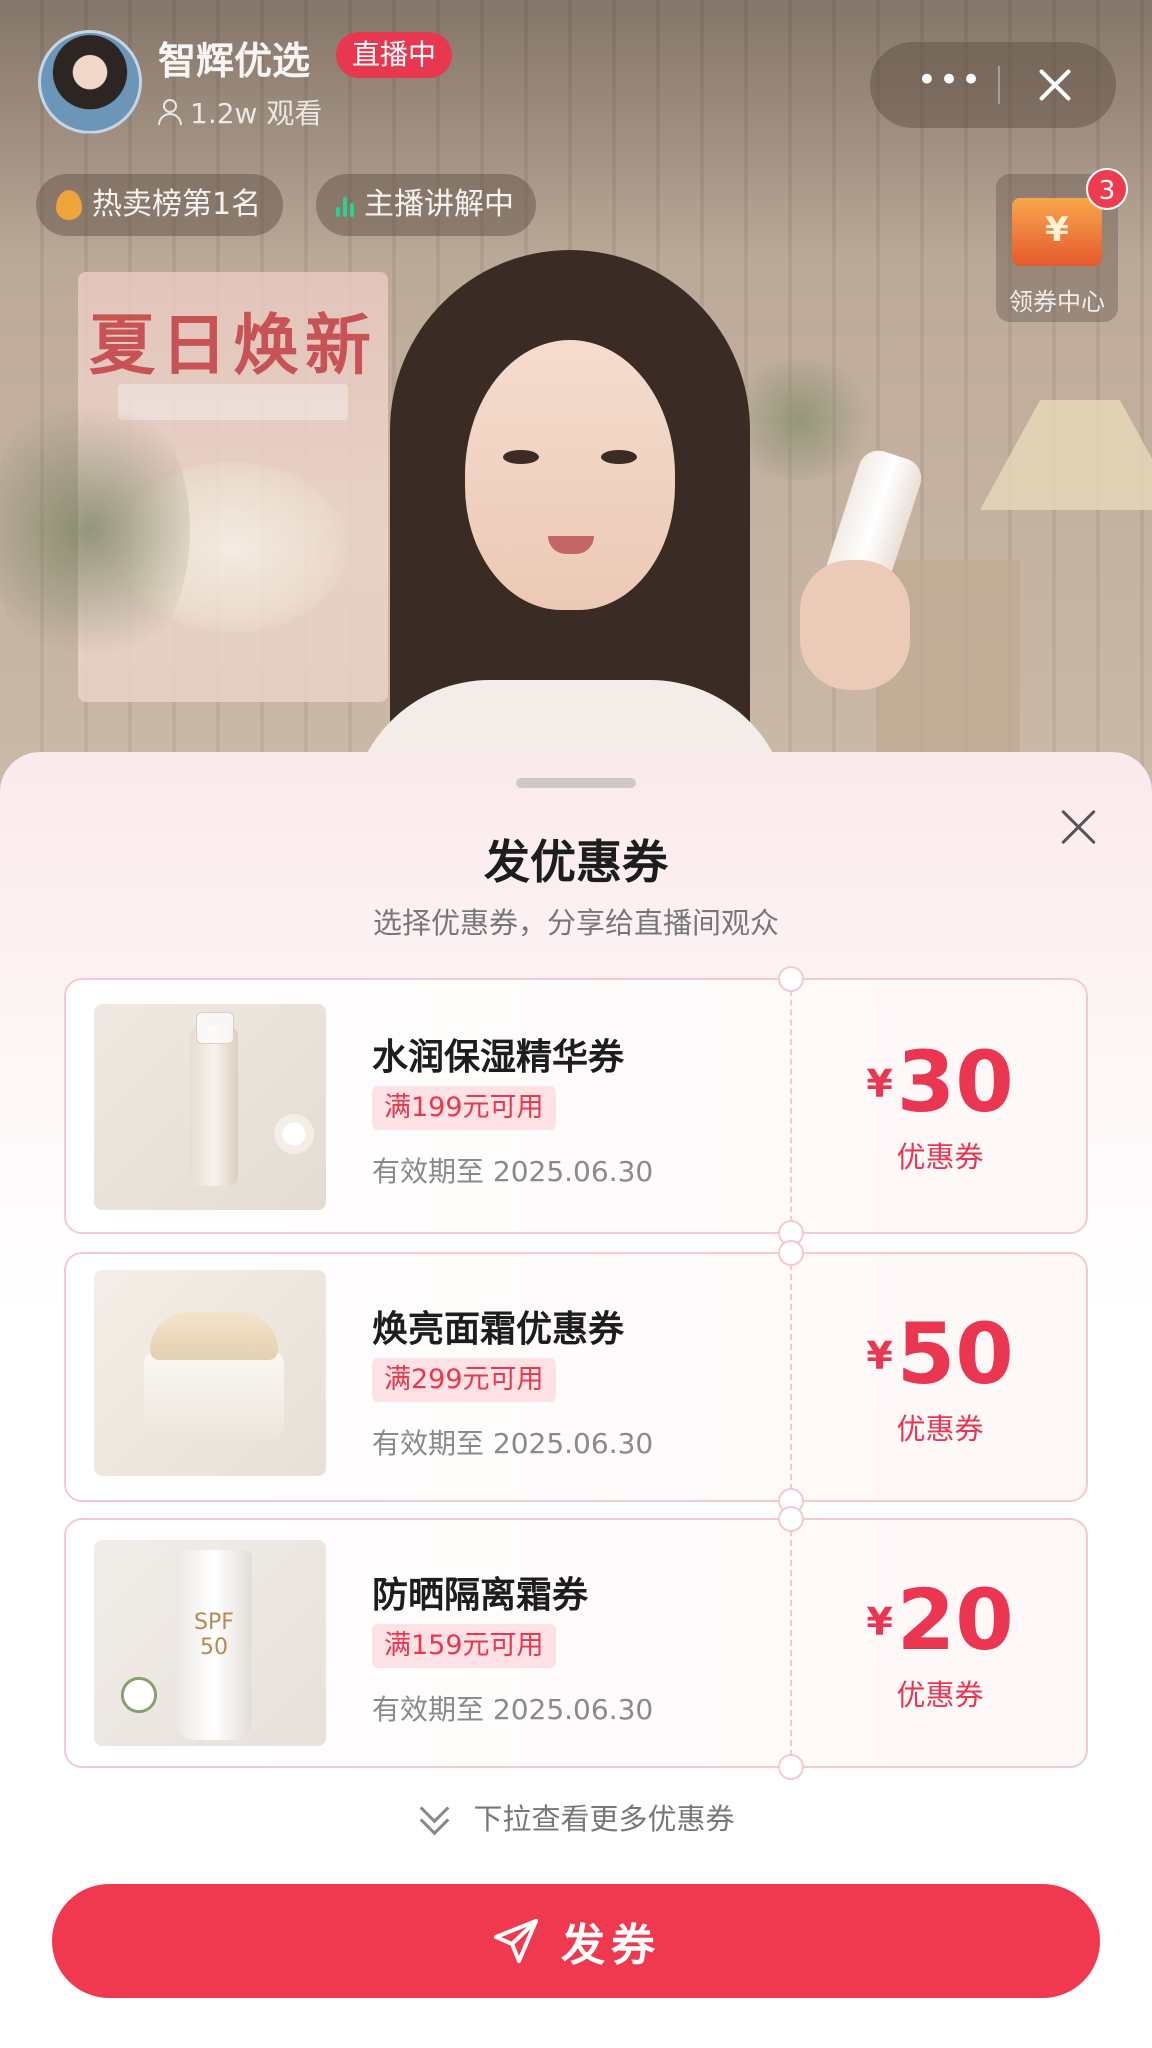  I want to click on sheet-subtitle: 选择优惠券，分享给直播间观众, so click(575, 923).